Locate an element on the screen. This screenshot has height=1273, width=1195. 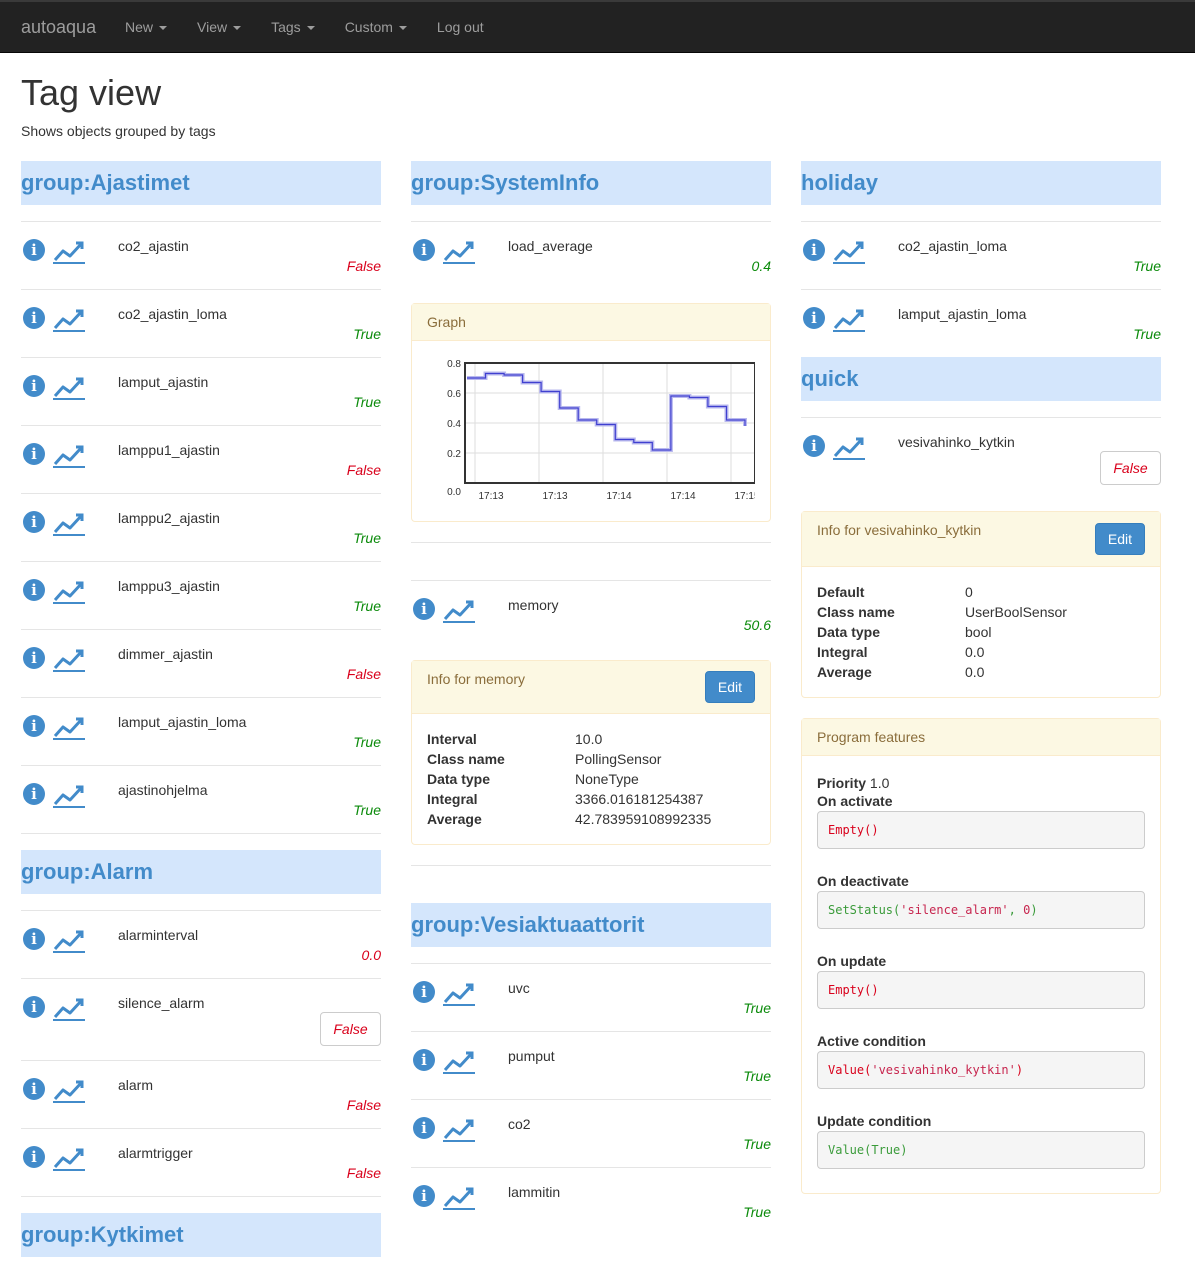
list-item: i vesivahinko_kytkin False is located at coordinates (981, 464).